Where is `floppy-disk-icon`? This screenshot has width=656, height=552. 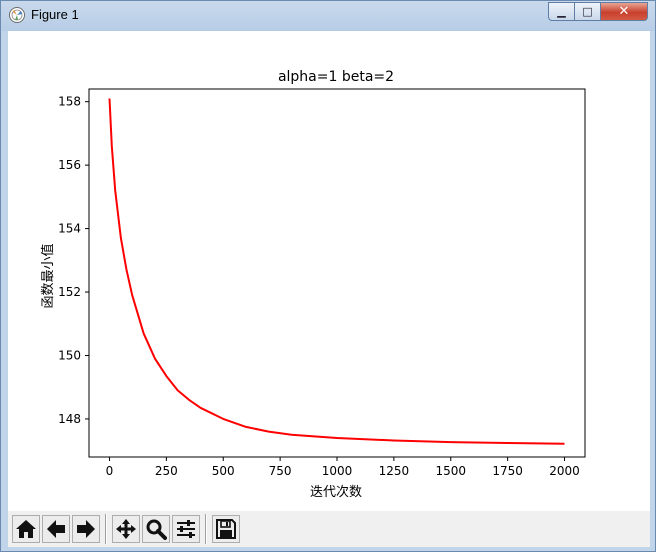
floppy-disk-icon is located at coordinates (226, 529).